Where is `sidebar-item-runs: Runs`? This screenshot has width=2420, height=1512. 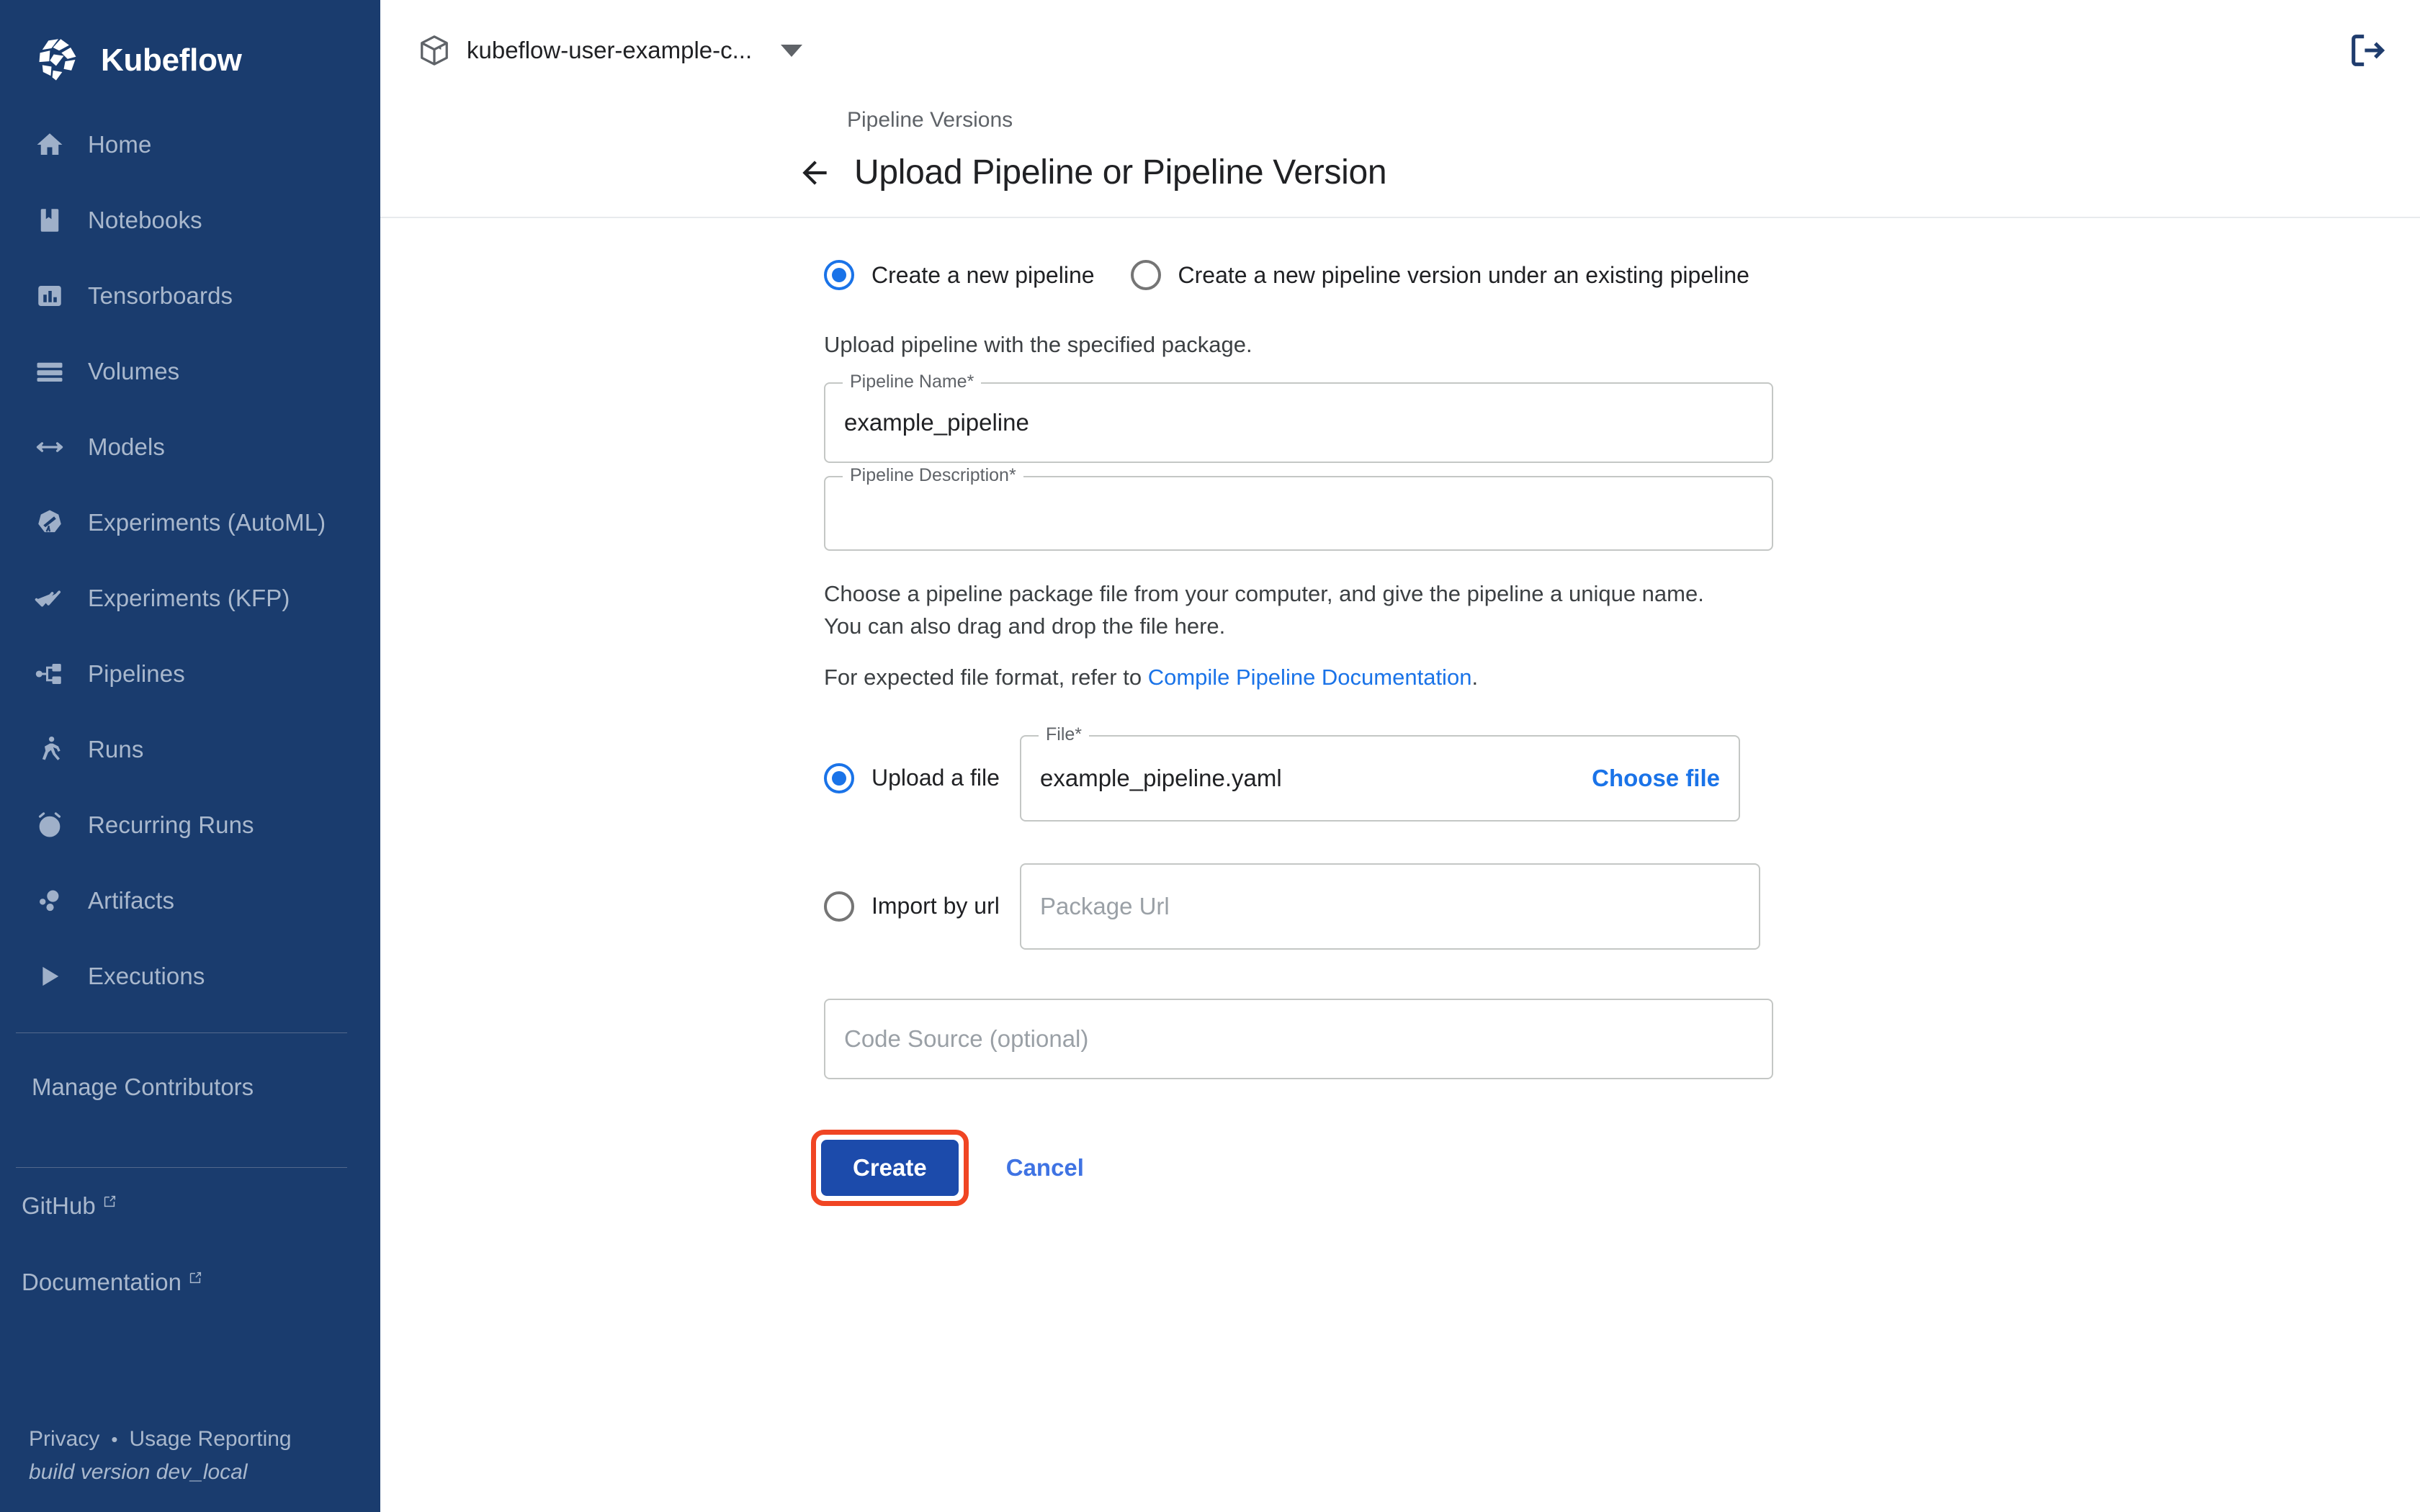 sidebar-item-runs: Runs is located at coordinates (190, 749).